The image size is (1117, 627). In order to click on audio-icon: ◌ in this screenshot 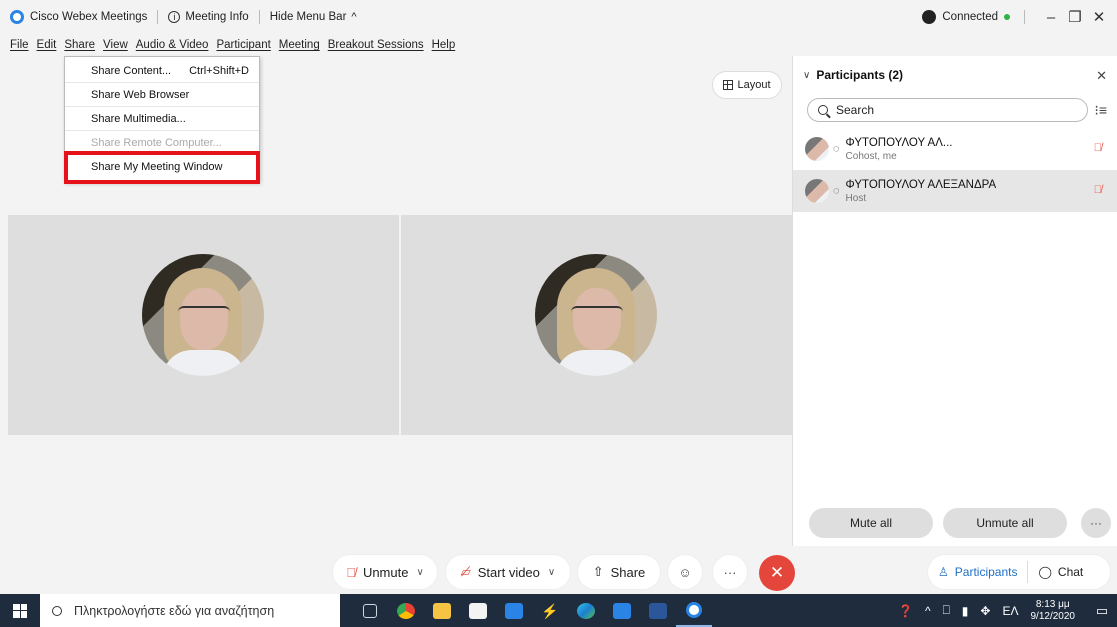, I will do `click(836, 191)`.